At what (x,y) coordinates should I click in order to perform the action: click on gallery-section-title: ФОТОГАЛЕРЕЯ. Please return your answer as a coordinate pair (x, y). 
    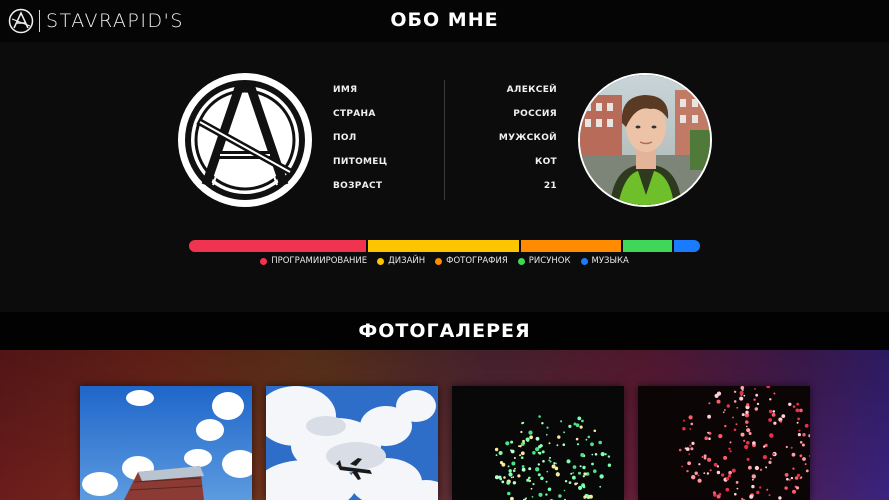
    Looking at the image, I should click on (444, 331).